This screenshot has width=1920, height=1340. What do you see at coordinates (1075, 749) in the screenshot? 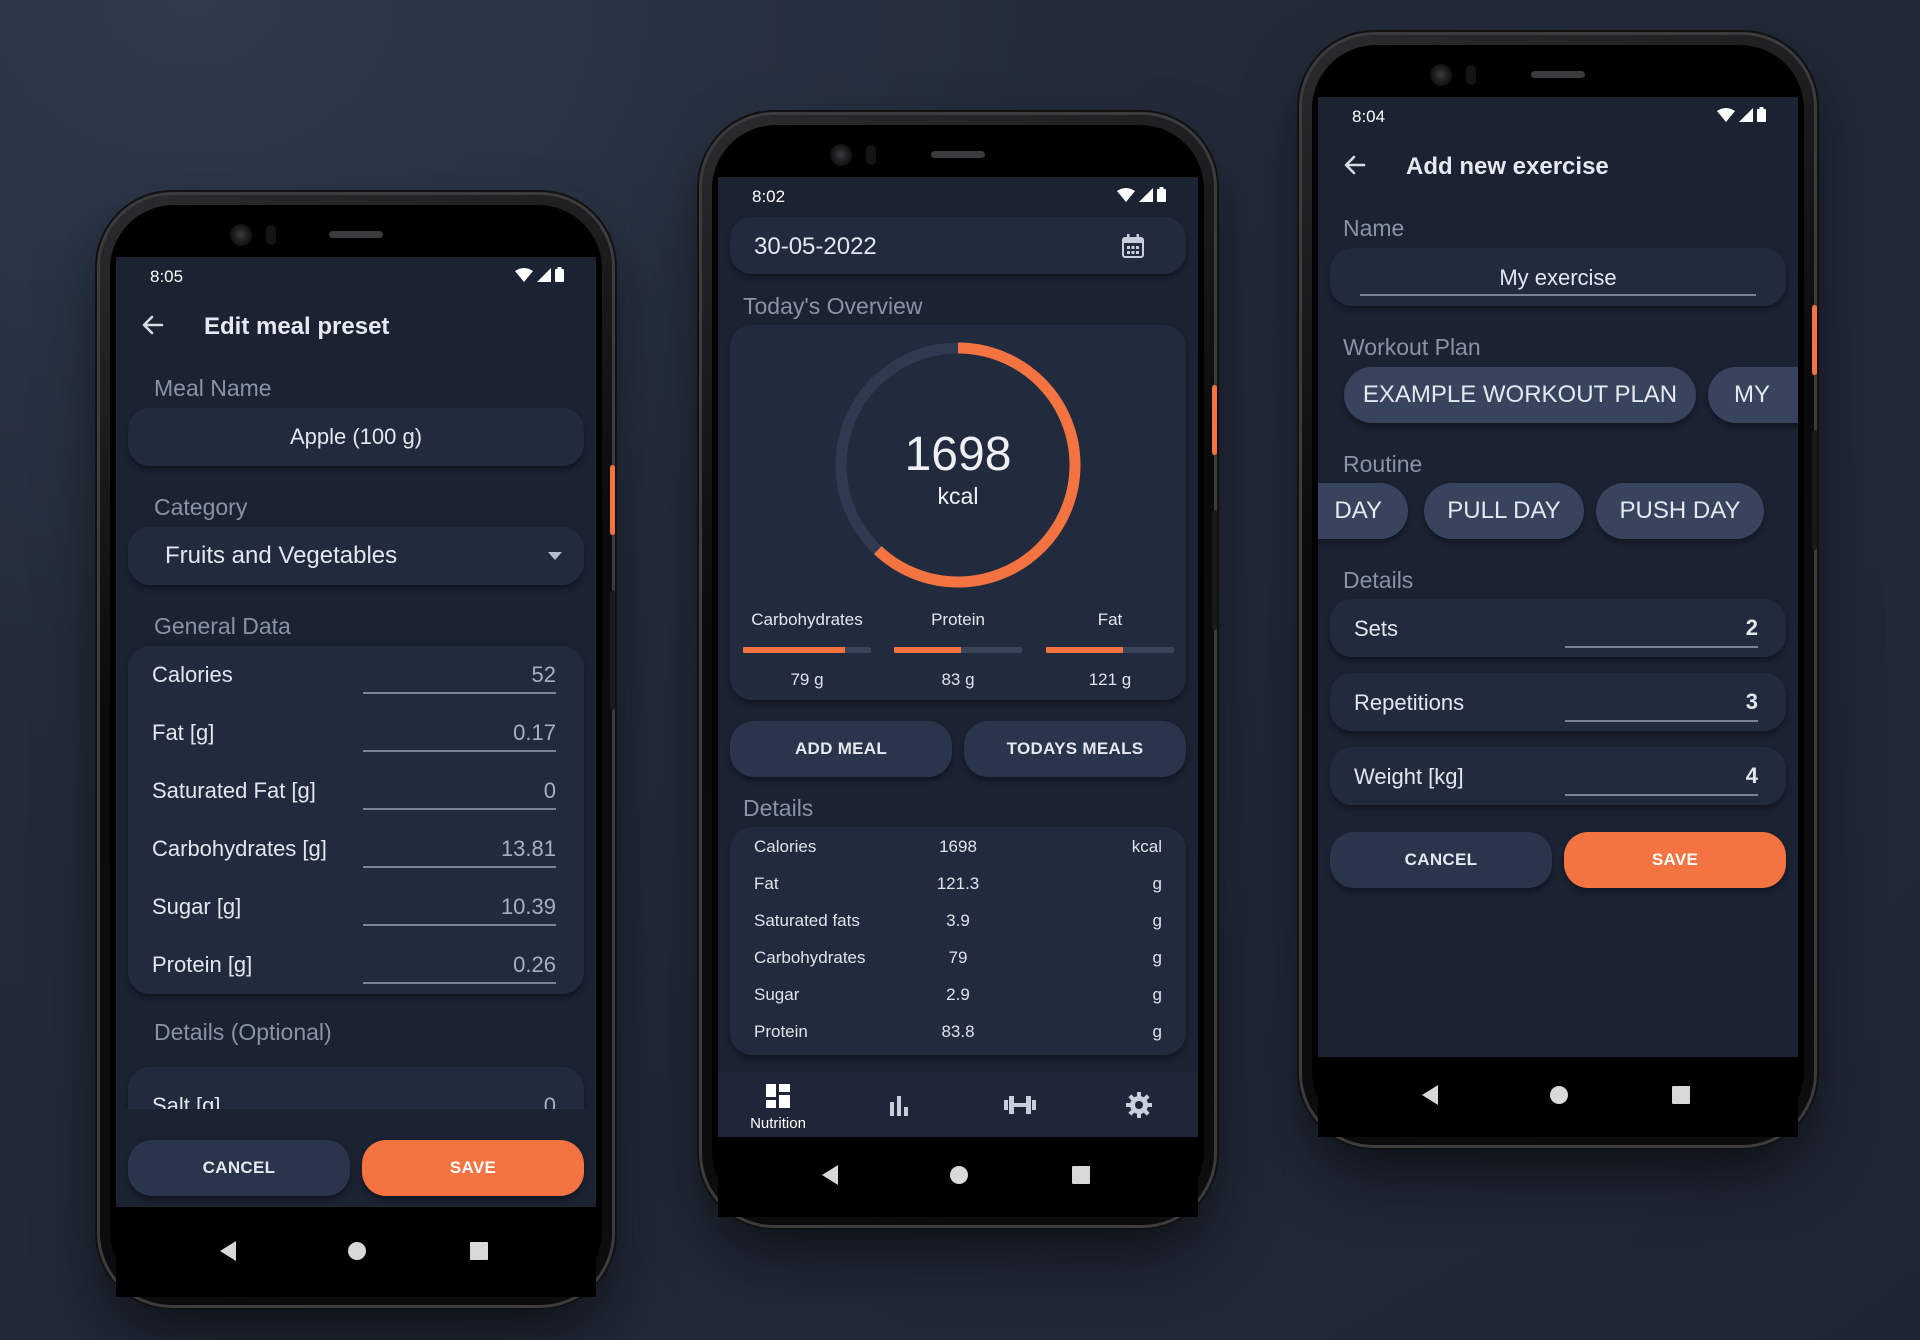
I see `todays-meals-button: TODAYS MEALS` at bounding box center [1075, 749].